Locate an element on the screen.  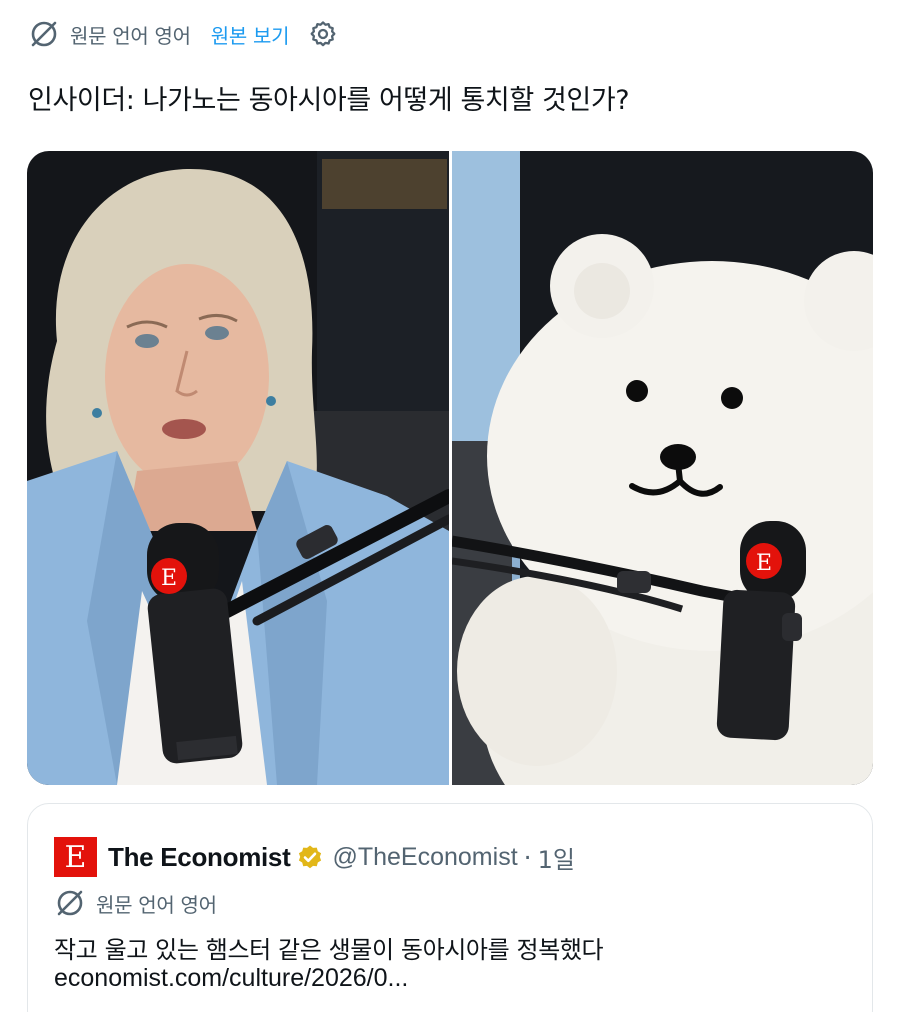
quoted-translation-note: 원문 언어 영어 is located at coordinates (135, 903).